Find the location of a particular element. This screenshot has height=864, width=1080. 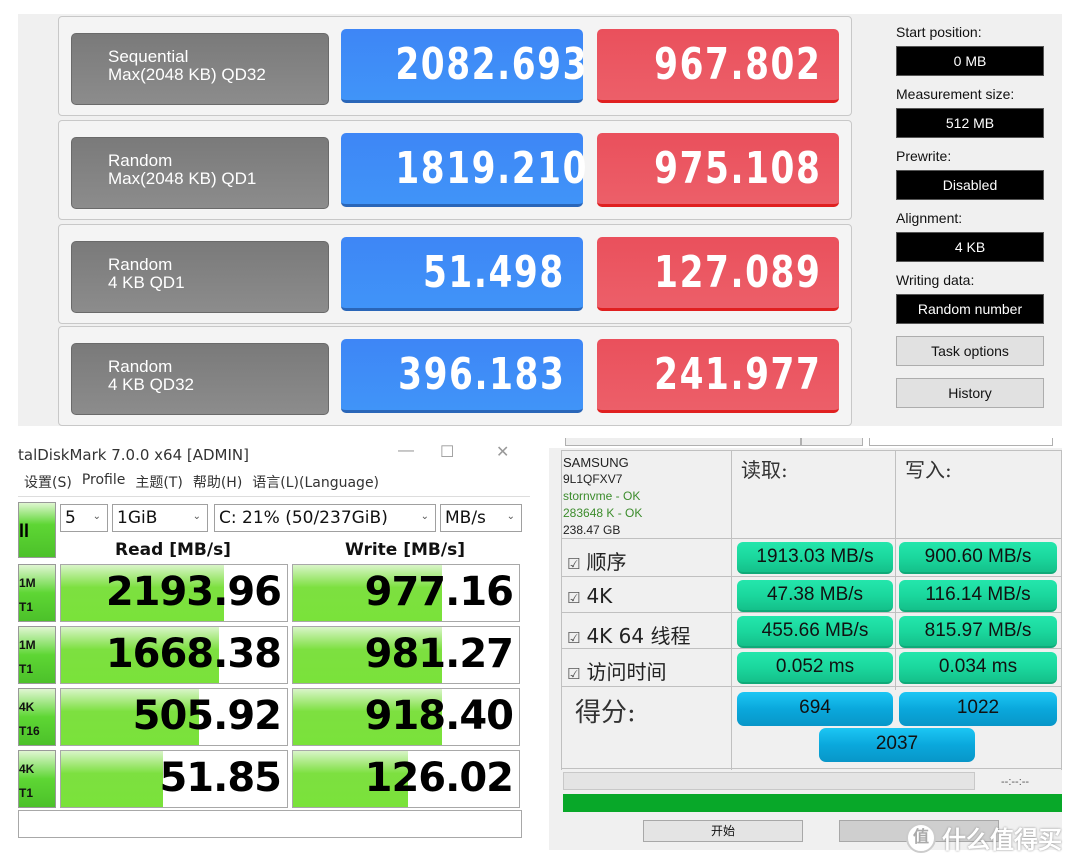

history-button: History is located at coordinates (970, 393).